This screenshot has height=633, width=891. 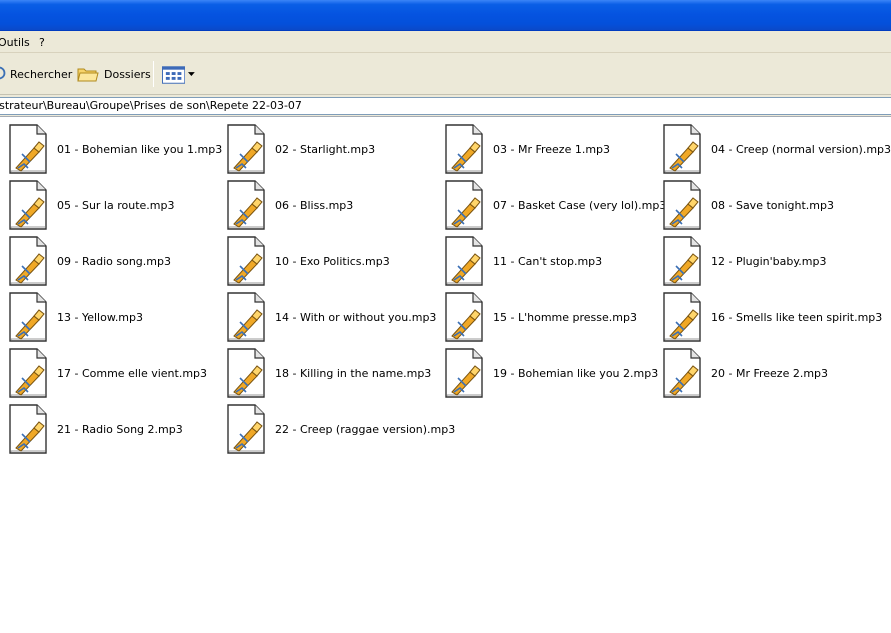 What do you see at coordinates (3, 73) in the screenshot?
I see `search-icon` at bounding box center [3, 73].